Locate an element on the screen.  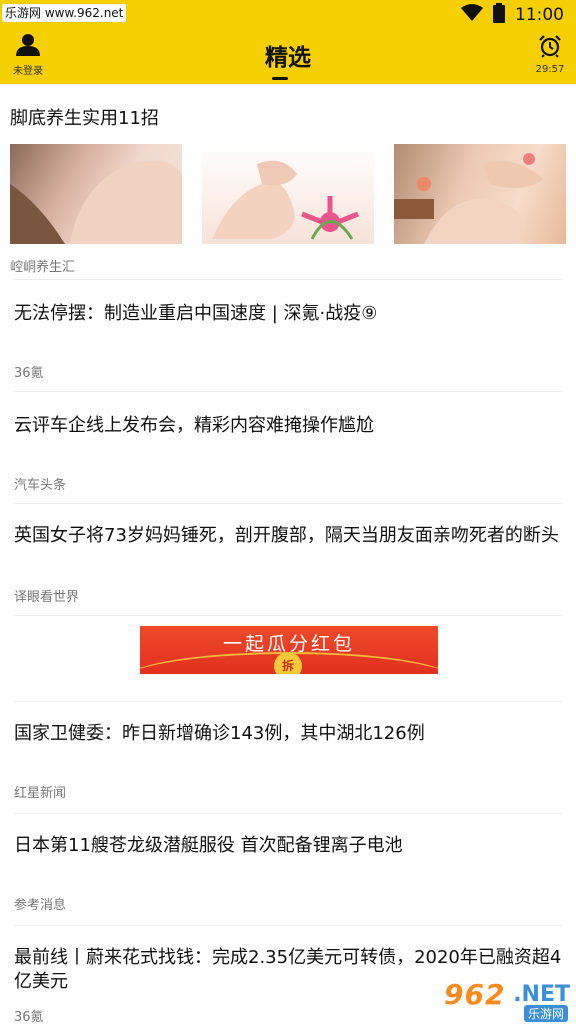
clock: 11:00 is located at coordinates (539, 15).